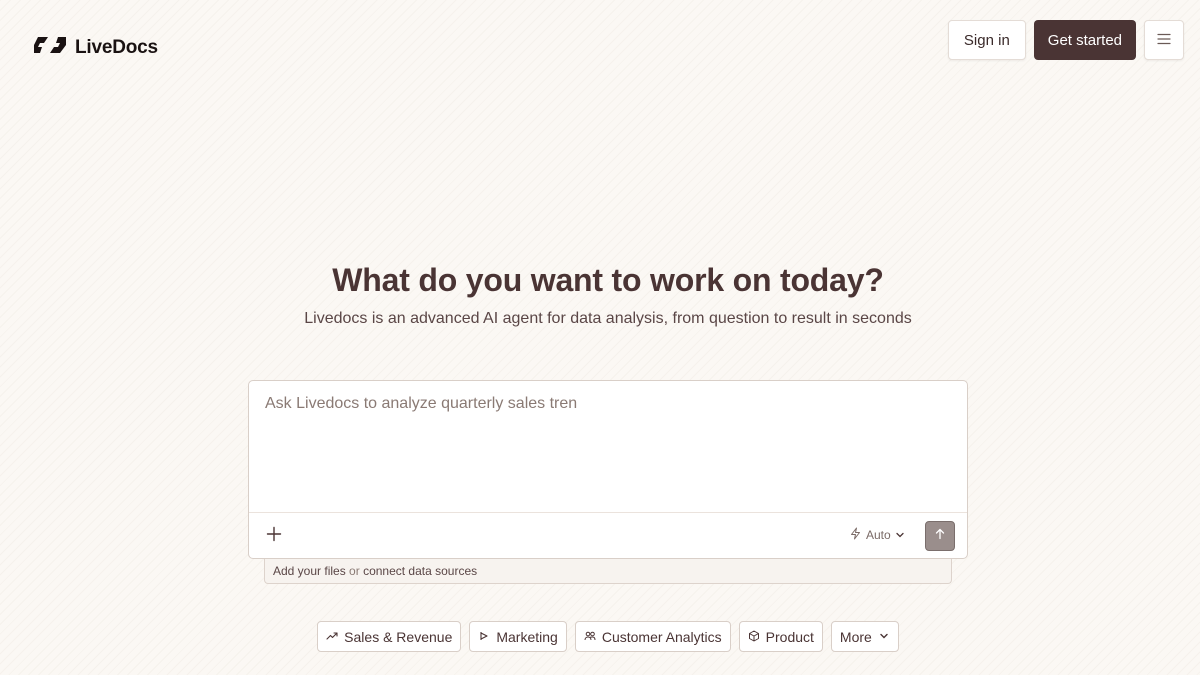 This screenshot has width=1200, height=675. I want to click on connect-sources-link: connect data sources, so click(420, 571).